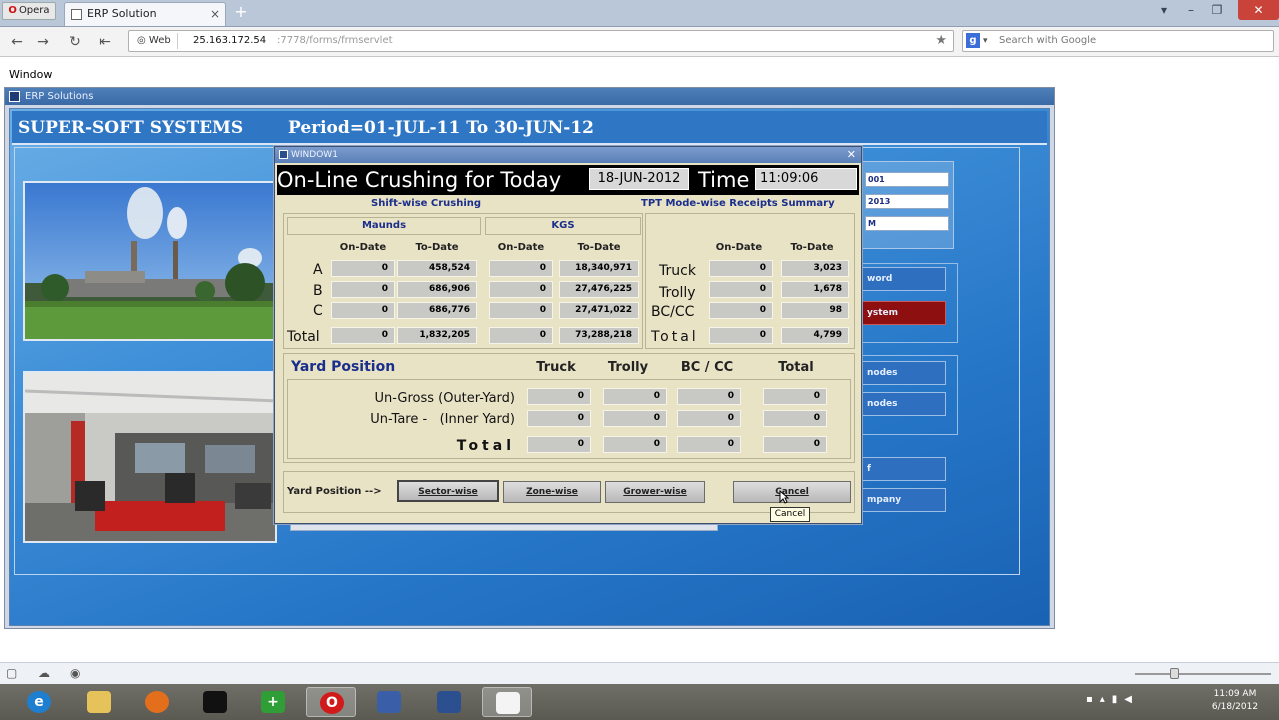 This screenshot has height=720, width=1279. I want to click on zone-wise-button: Zone-wise, so click(552, 492).